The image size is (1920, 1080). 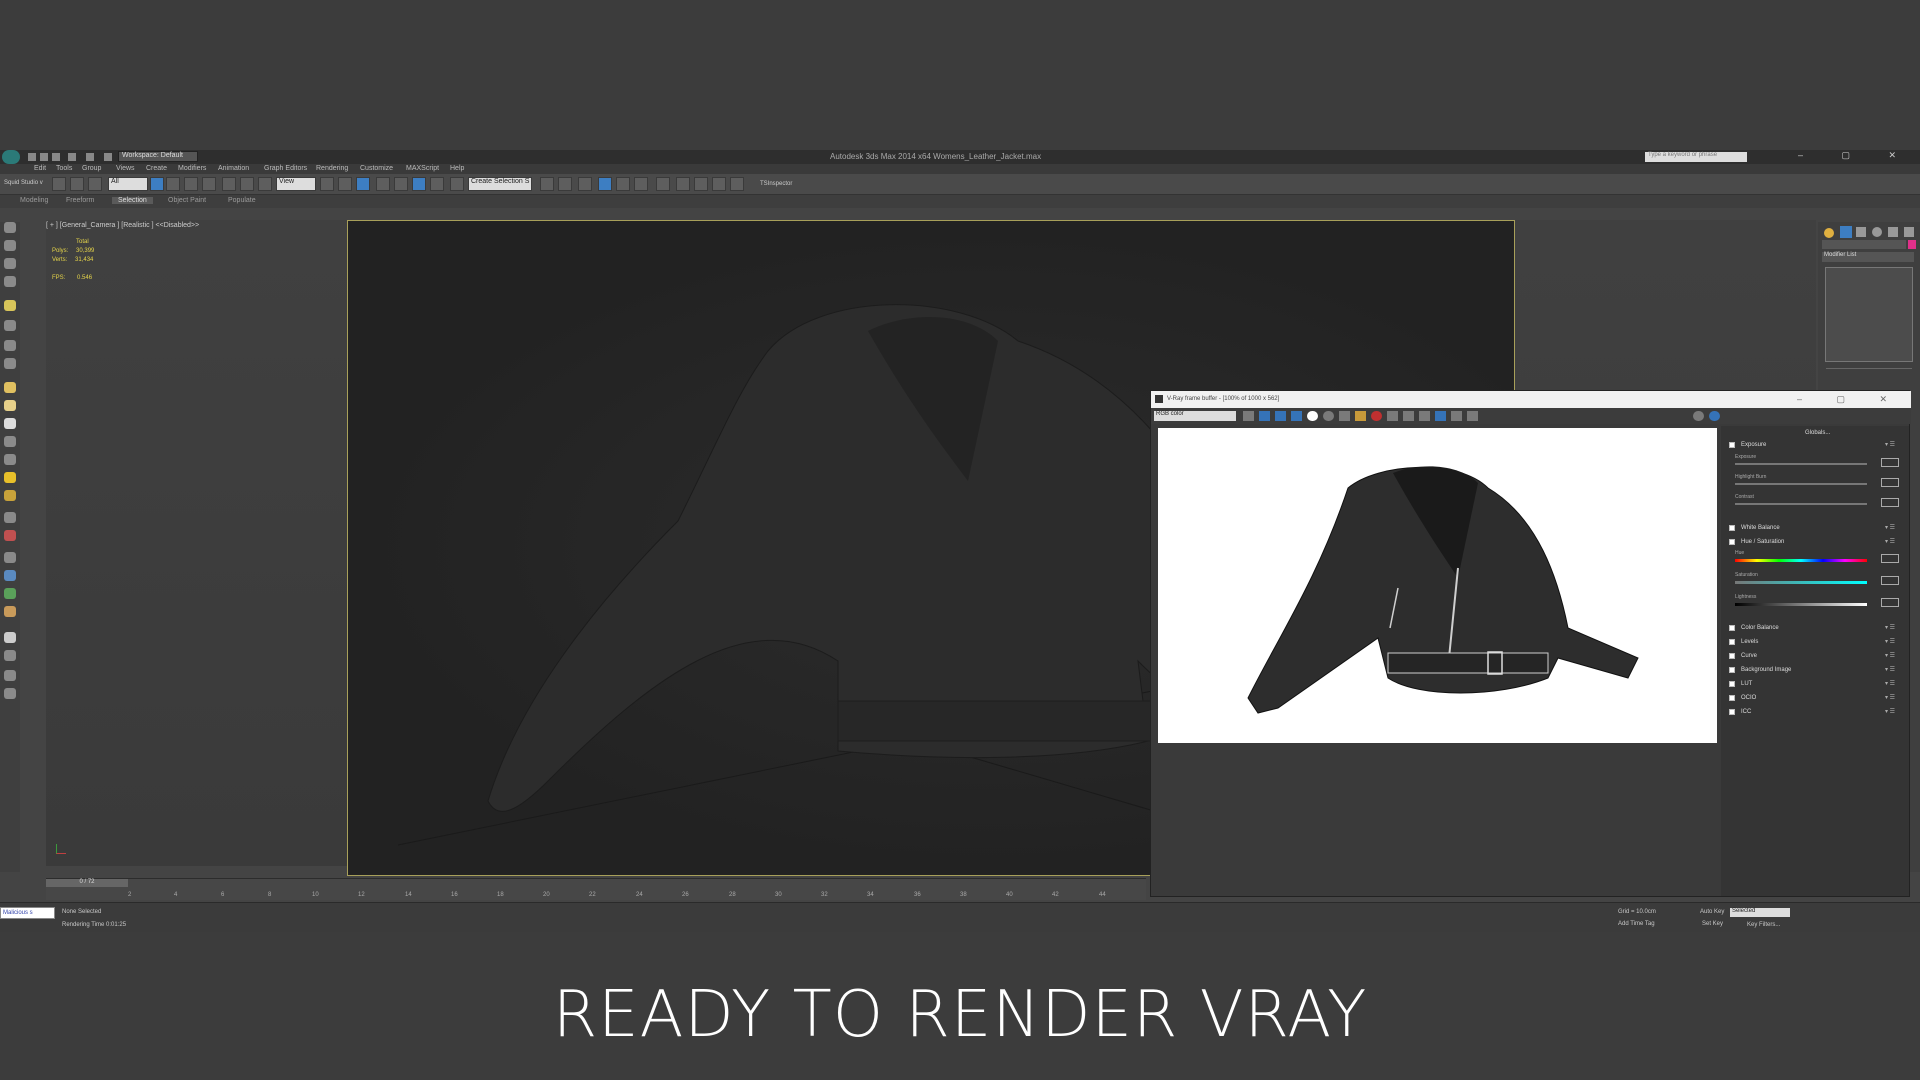 I want to click on section-white-balance: White Balance ▾ ☰, so click(x=1815, y=528).